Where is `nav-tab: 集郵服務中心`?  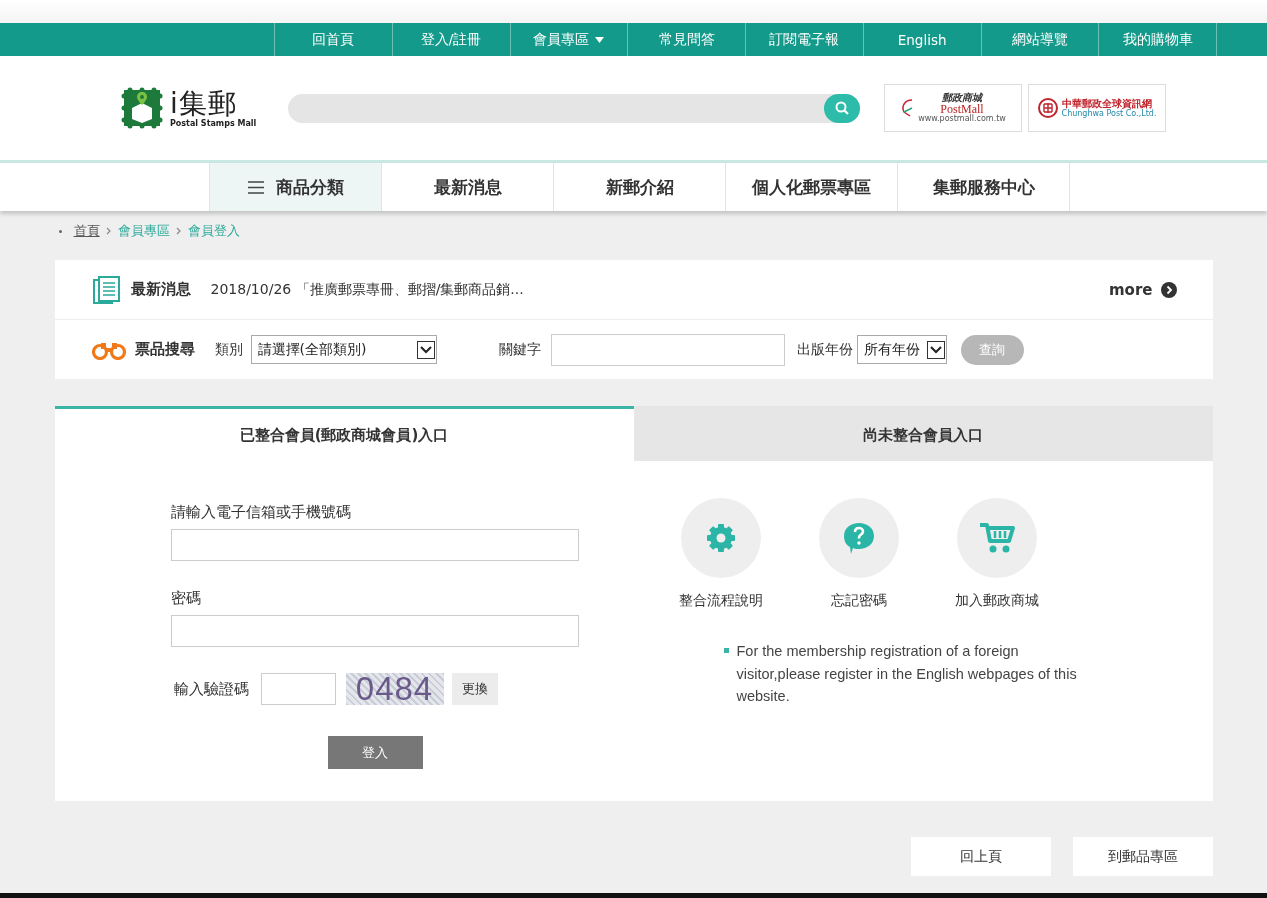 nav-tab: 集郵服務中心 is located at coordinates (984, 187).